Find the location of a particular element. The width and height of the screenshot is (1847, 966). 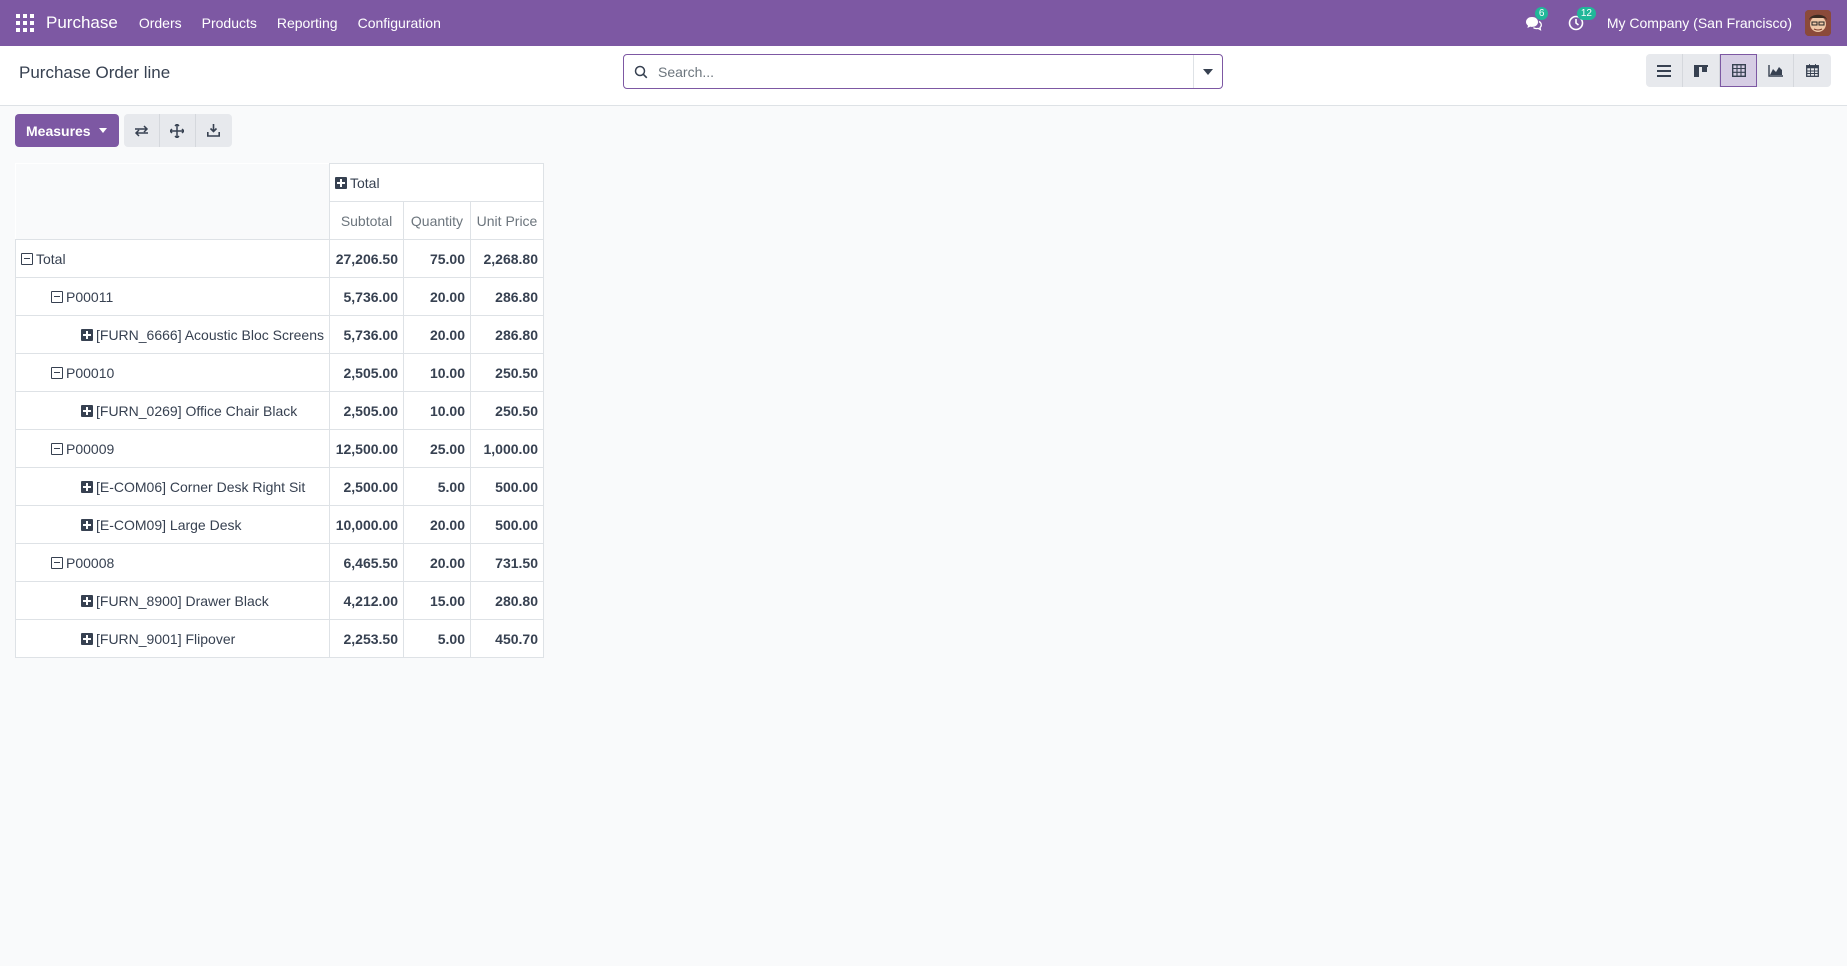

row-header: [FURN_6666] Acoustic Bloc Screens is located at coordinates (172, 334).